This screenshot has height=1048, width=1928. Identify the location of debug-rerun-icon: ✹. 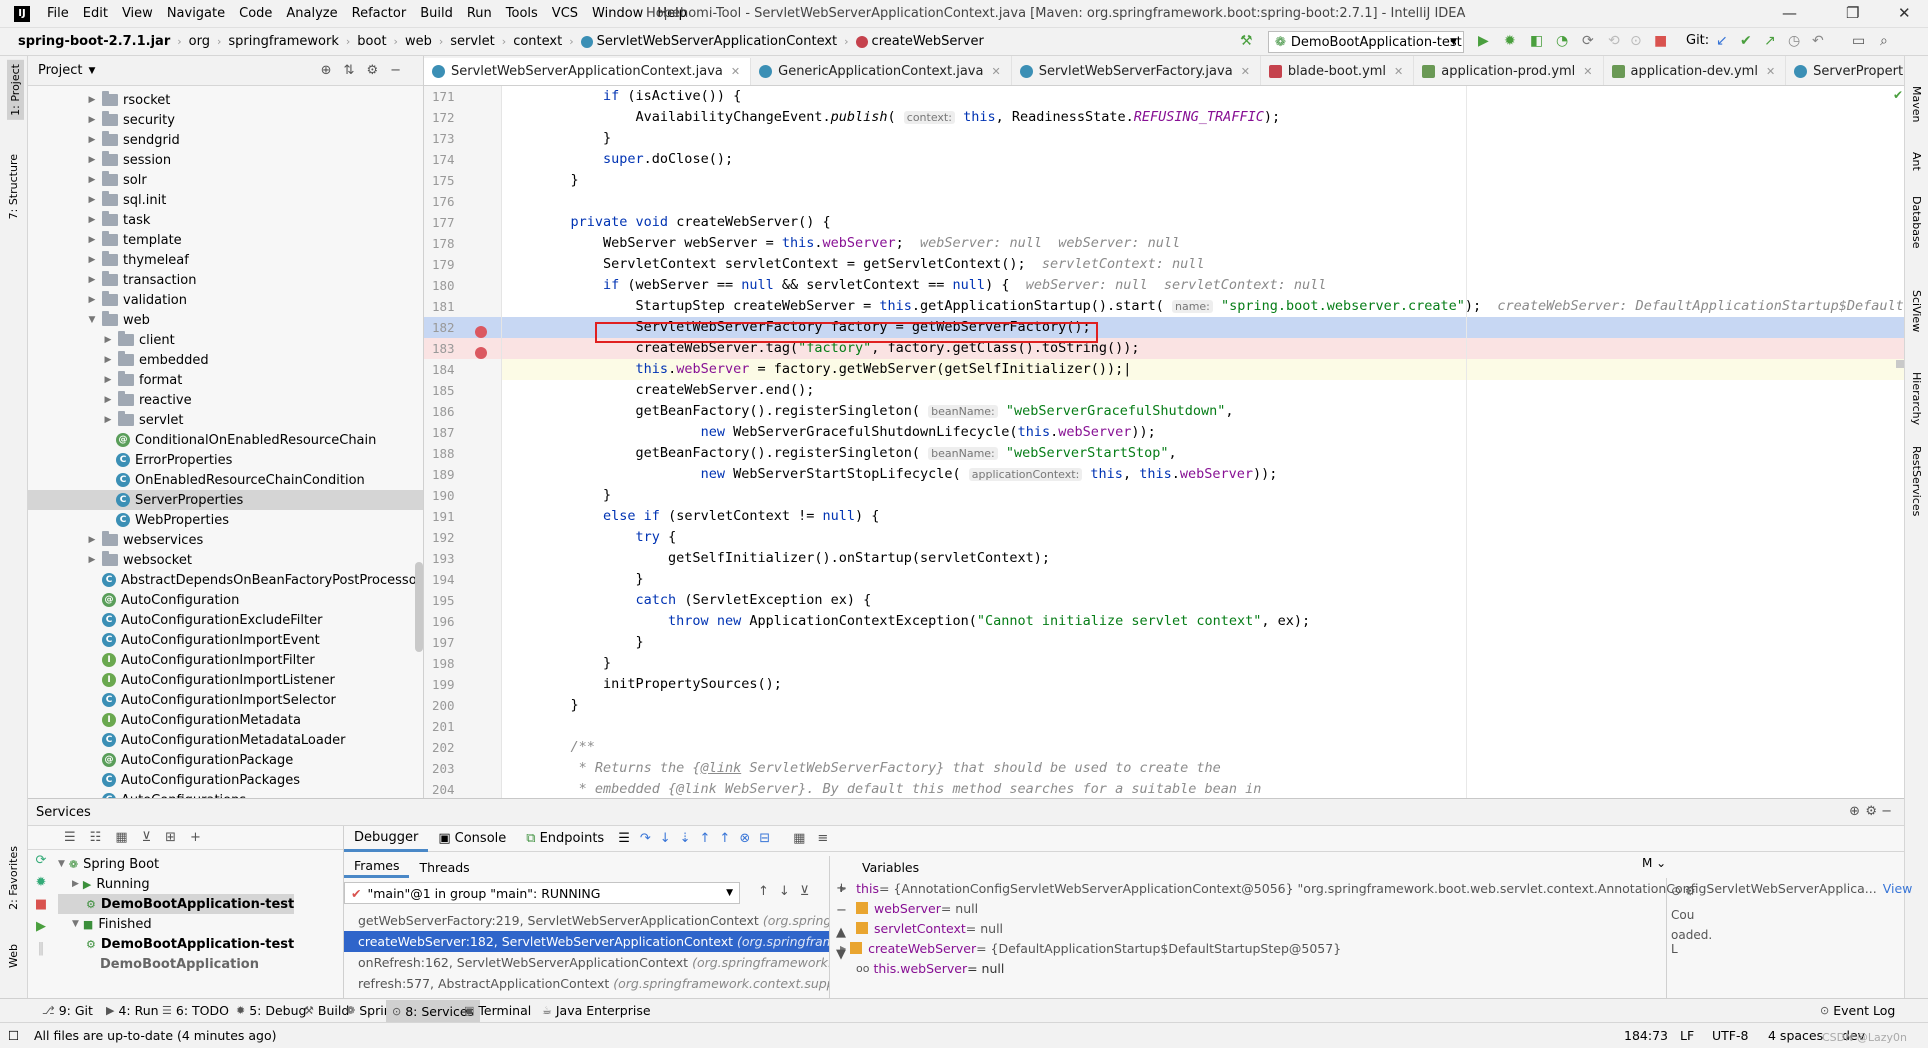
(41, 883).